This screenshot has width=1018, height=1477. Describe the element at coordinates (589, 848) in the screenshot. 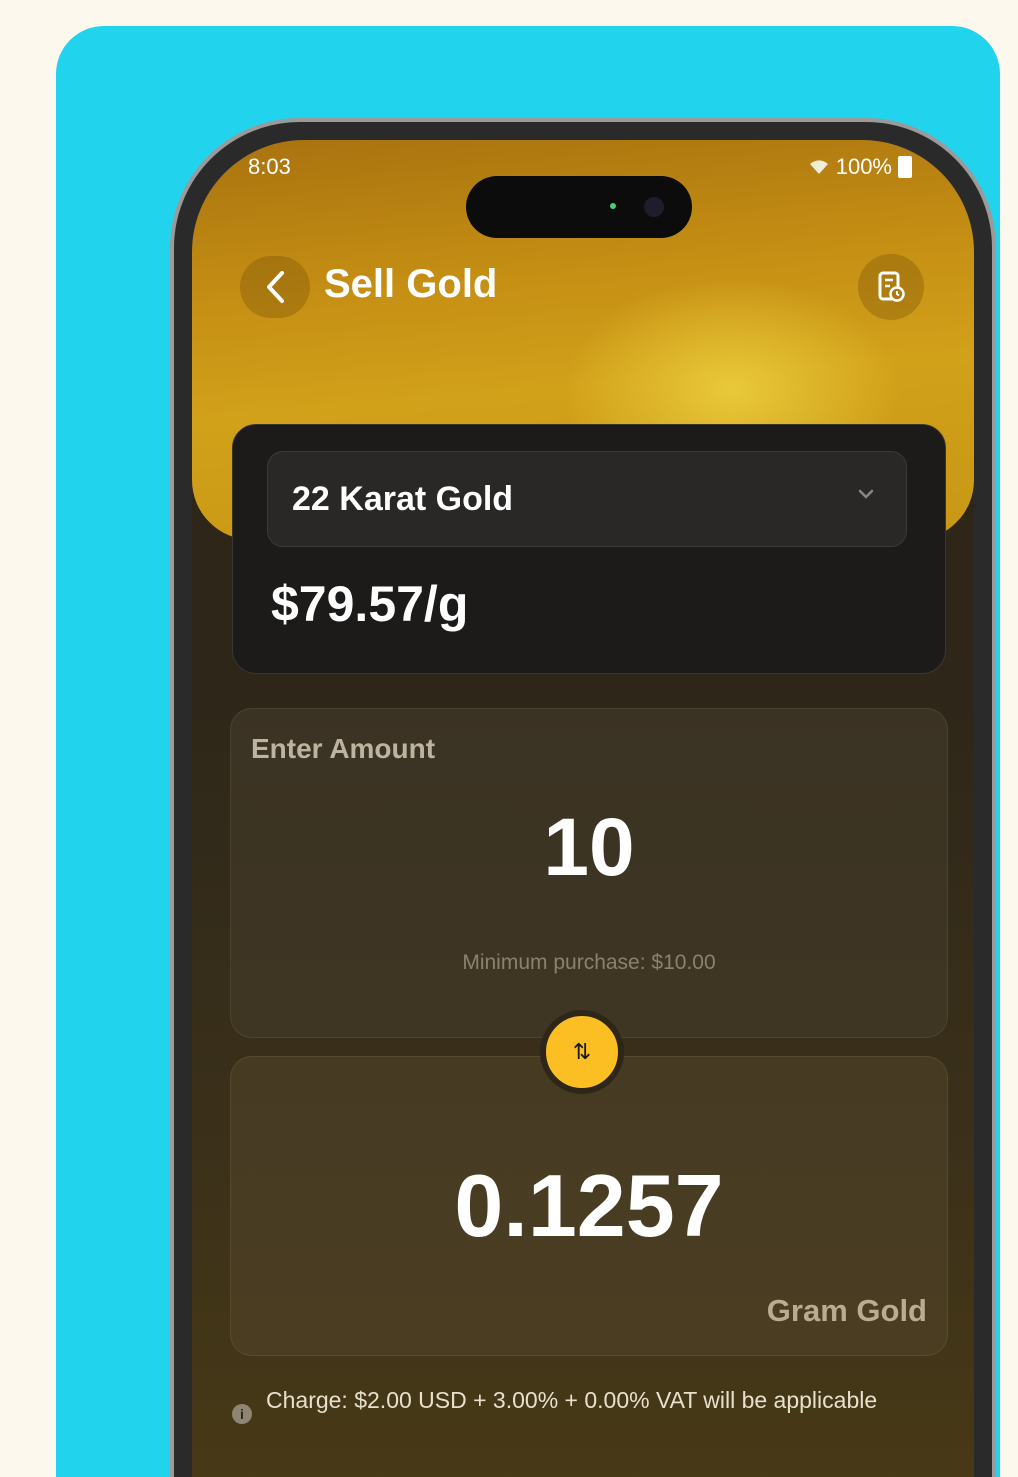

I see `amount-input: 10` at that location.